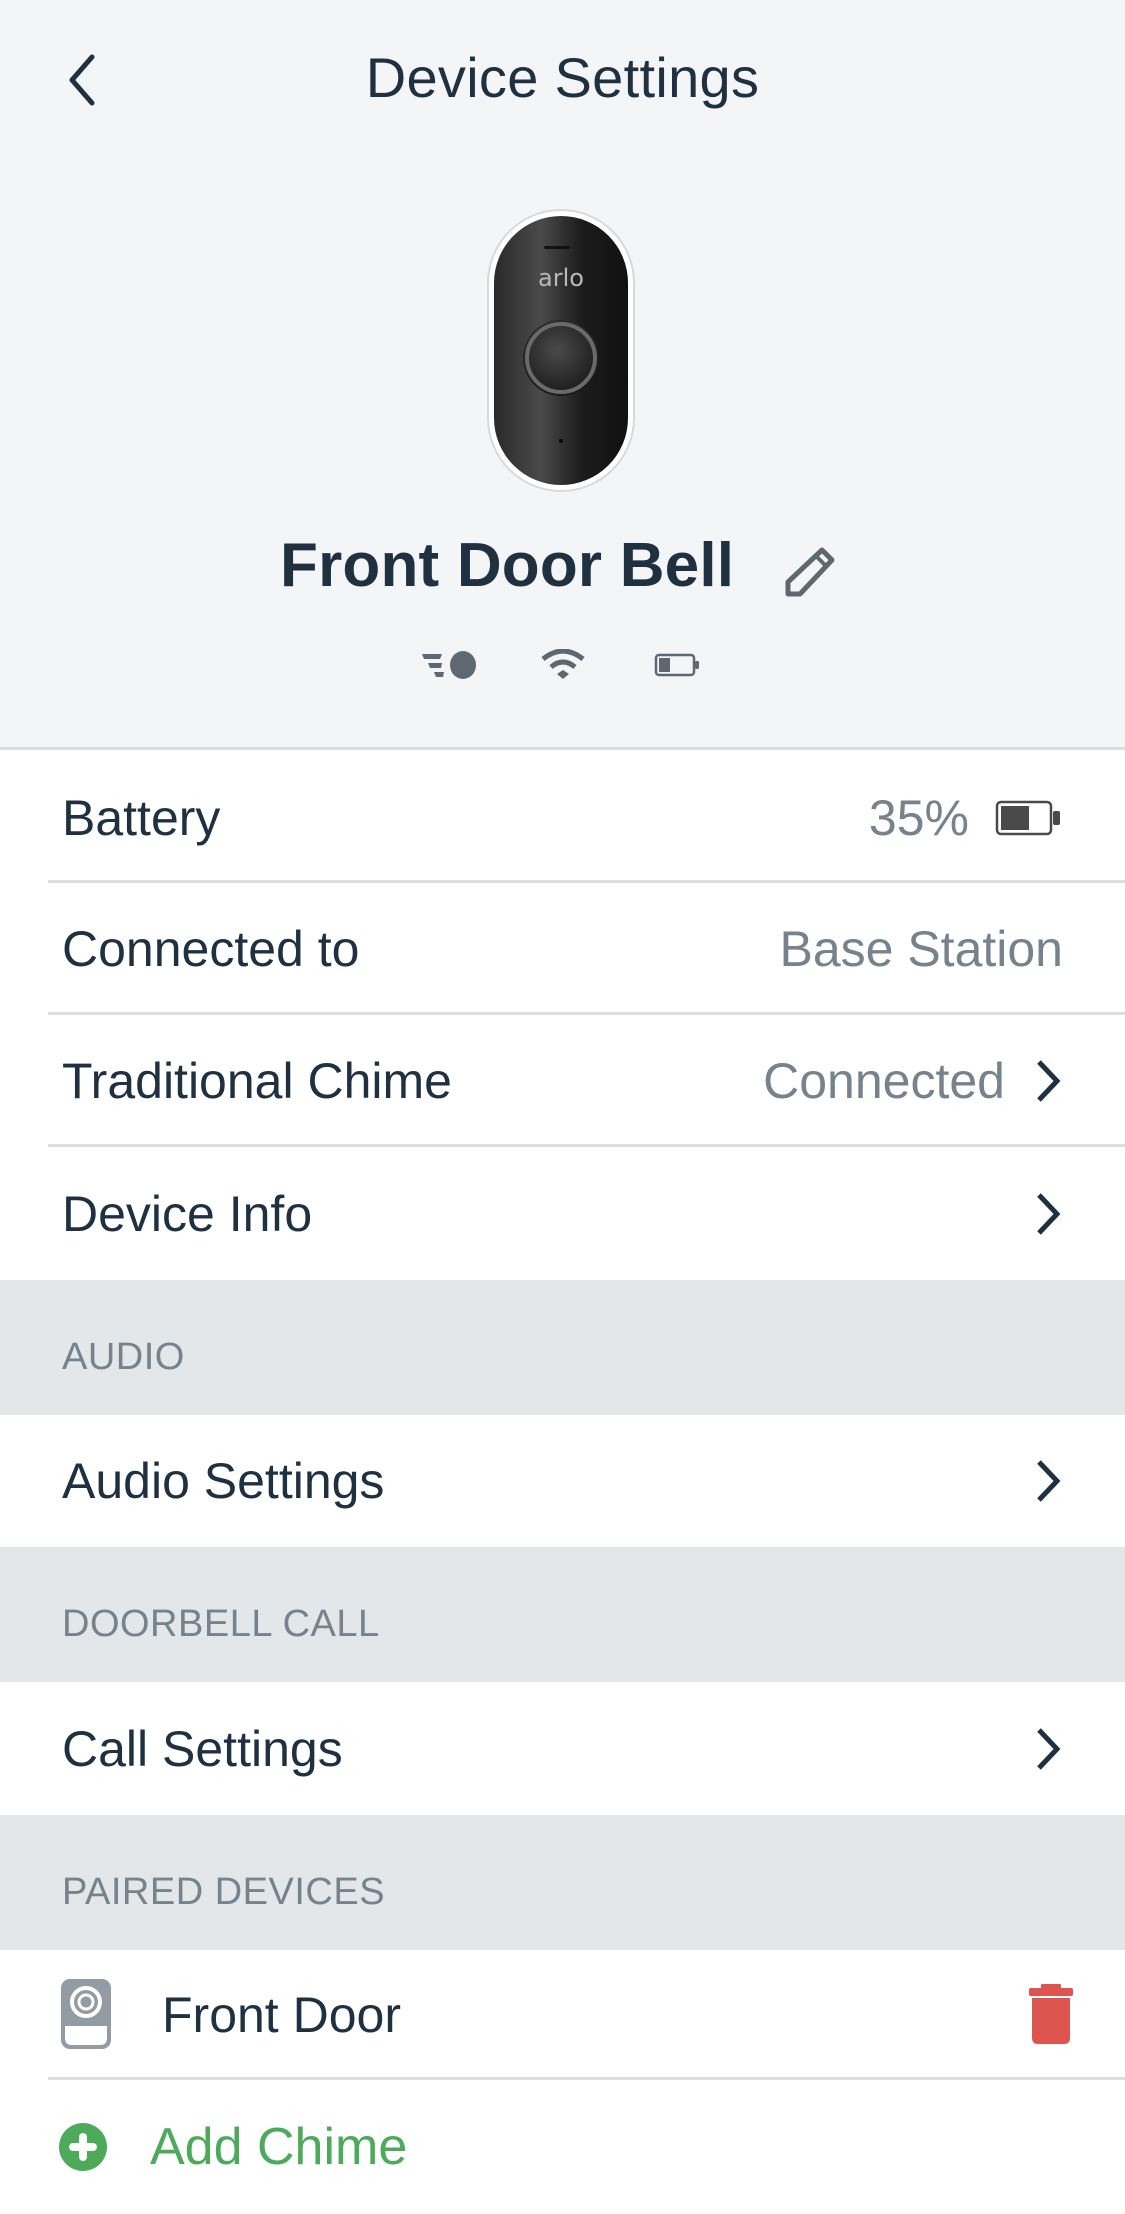  What do you see at coordinates (561, 278) in the screenshot?
I see `arlo-logo: arlo` at bounding box center [561, 278].